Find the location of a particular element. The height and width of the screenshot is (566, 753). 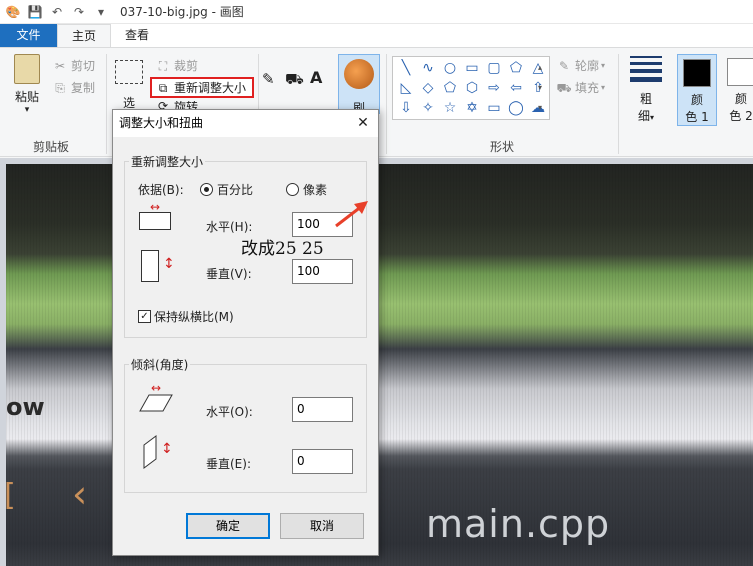

line-width-icon is located at coordinates (646, 69).